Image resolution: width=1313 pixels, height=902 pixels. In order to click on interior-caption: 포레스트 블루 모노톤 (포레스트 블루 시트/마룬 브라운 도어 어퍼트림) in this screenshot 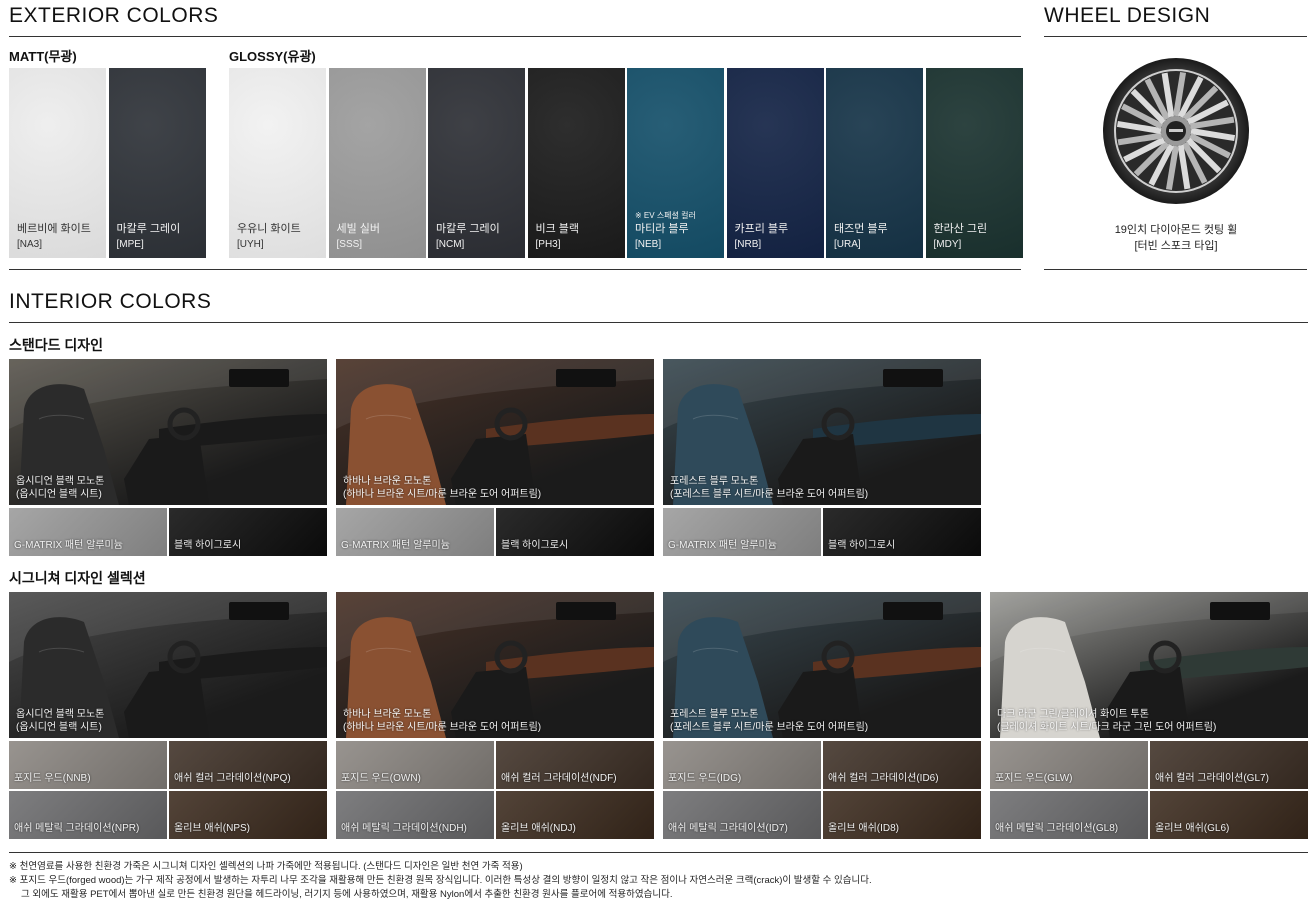, I will do `click(769, 488)`.